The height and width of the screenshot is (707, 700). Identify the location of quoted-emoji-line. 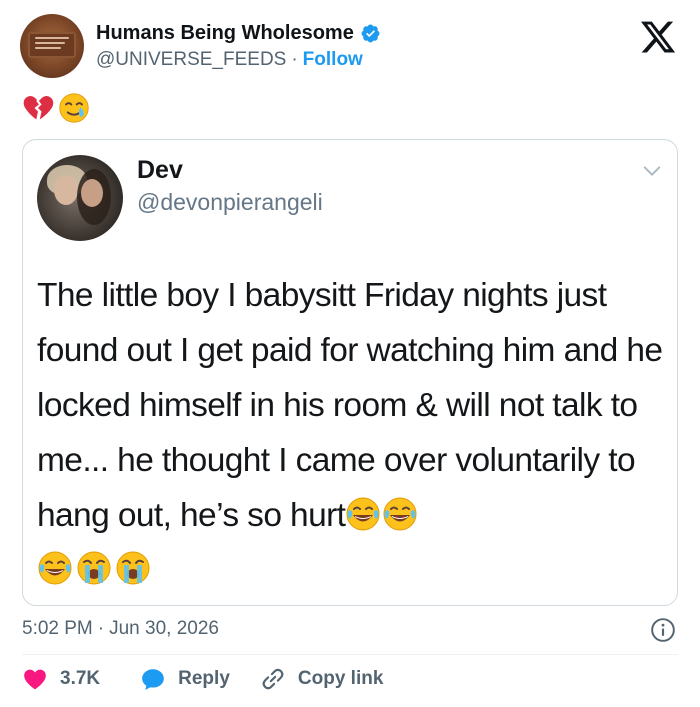
(352, 568).